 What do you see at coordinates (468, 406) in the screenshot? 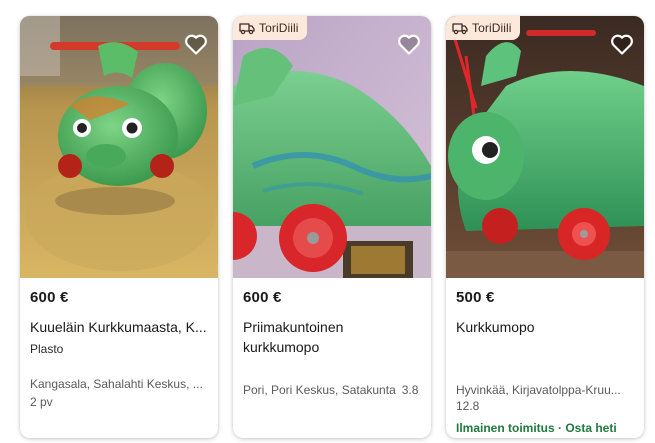
I see `listing-date: 12.8` at bounding box center [468, 406].